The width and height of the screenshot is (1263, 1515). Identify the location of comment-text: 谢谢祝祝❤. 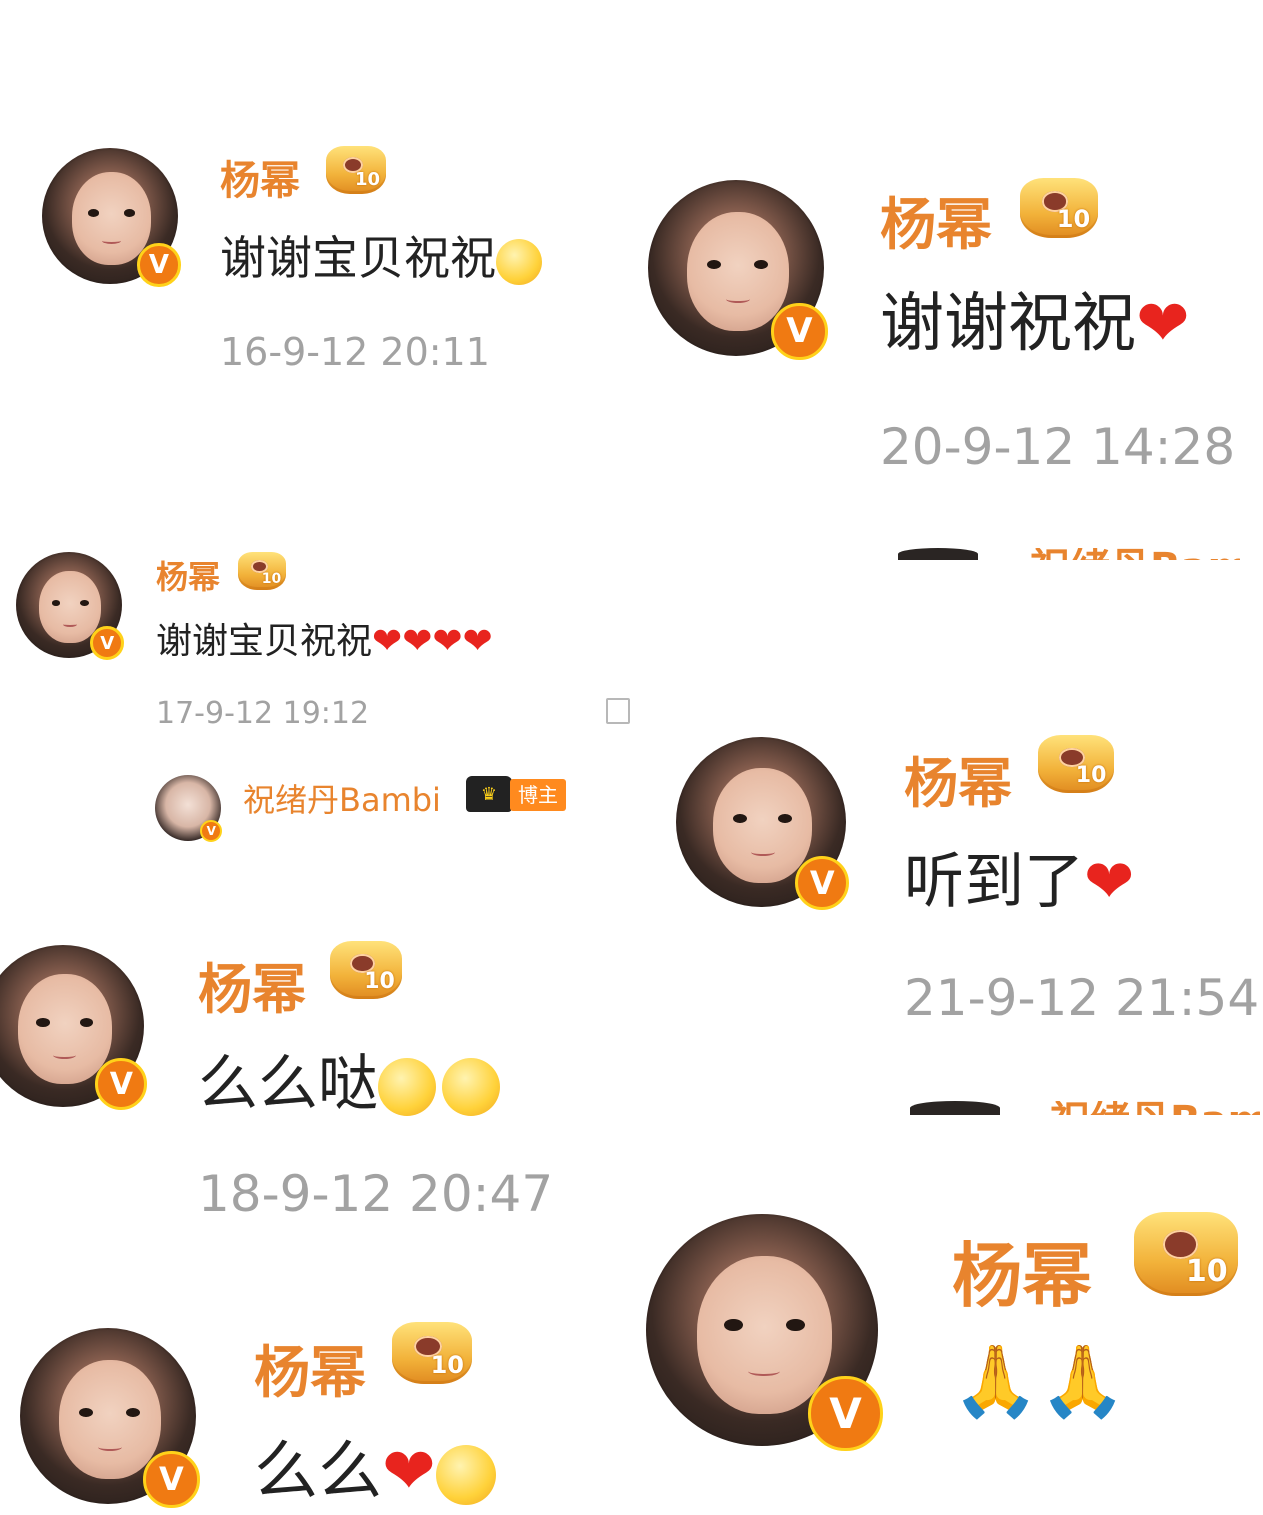
(1035, 324).